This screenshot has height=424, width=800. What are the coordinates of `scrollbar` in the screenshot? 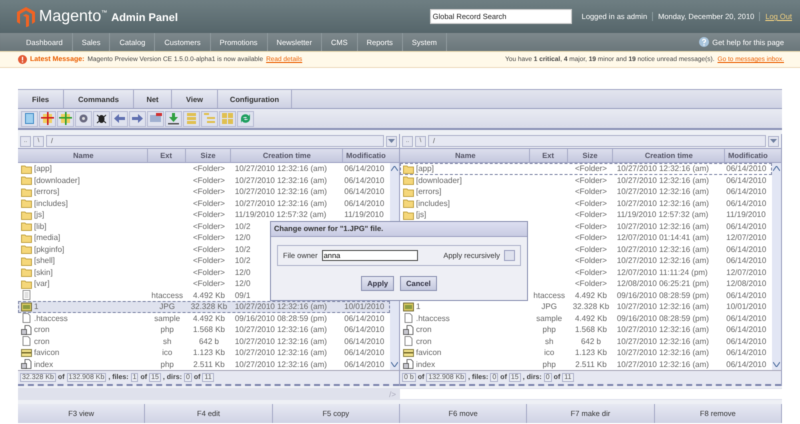 It's located at (776, 266).